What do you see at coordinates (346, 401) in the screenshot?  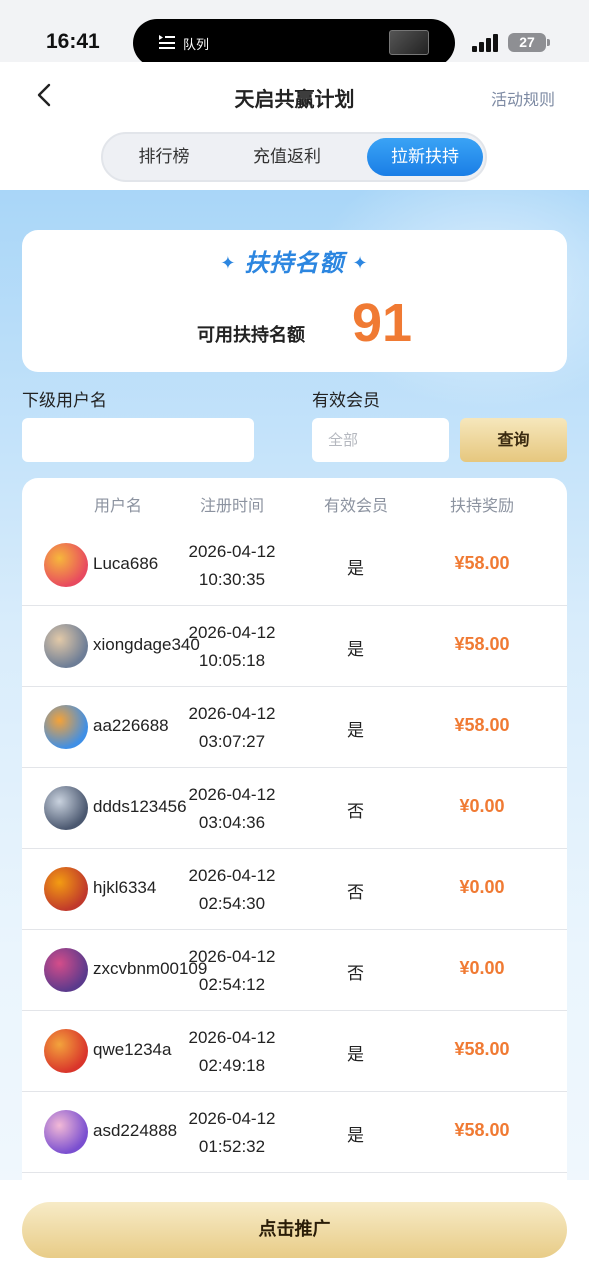 I see `member-filter-label: 有效会员` at bounding box center [346, 401].